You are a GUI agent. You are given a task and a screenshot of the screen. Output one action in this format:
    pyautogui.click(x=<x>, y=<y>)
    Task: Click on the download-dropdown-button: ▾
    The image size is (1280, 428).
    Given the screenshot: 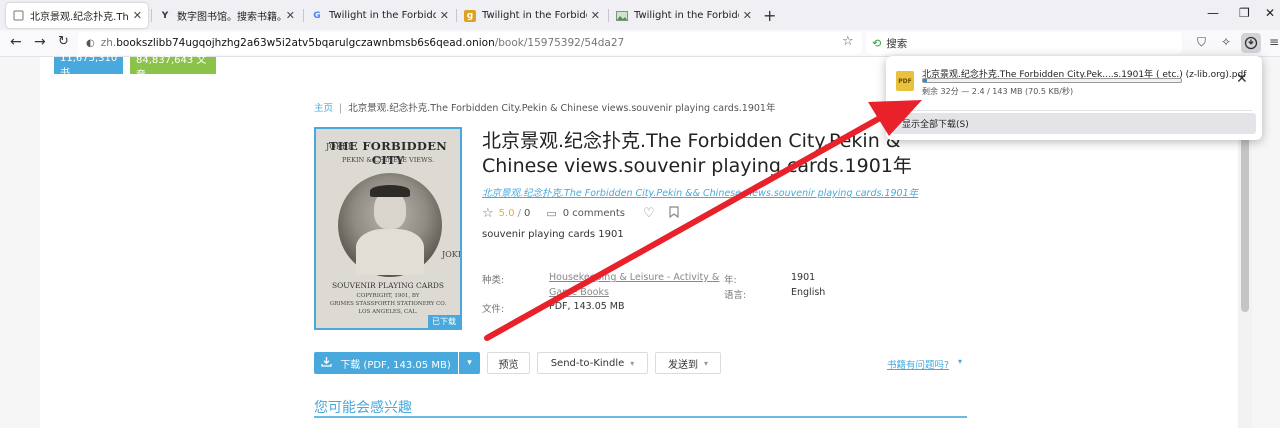 What is the action you would take?
    pyautogui.click(x=469, y=363)
    